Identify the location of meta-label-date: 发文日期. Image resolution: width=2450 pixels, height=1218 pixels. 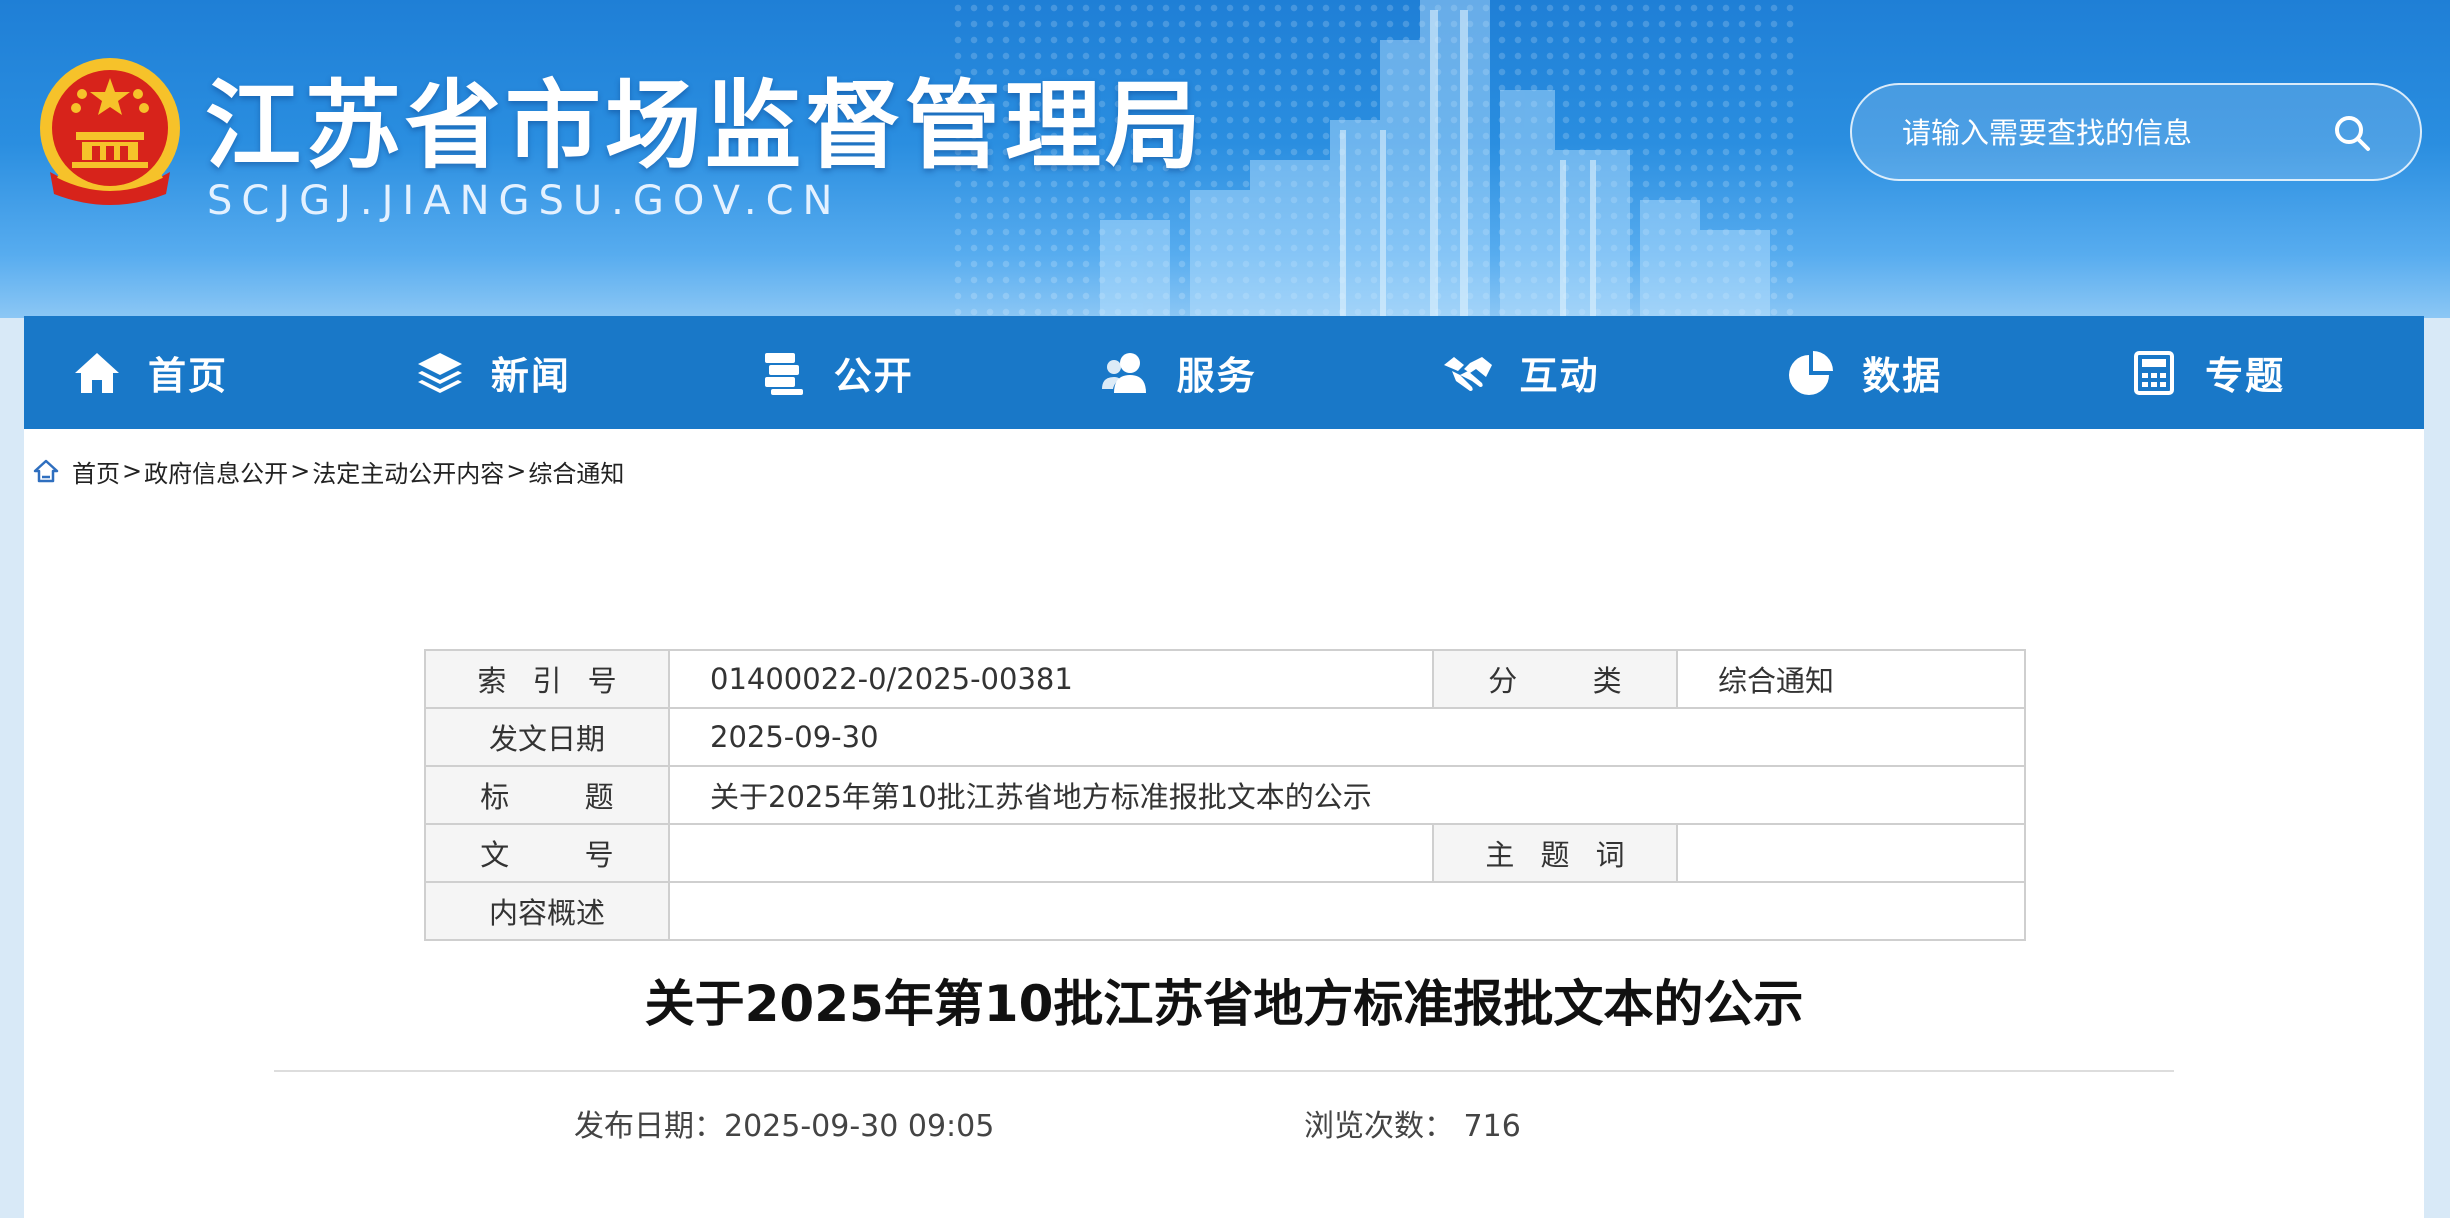
(547, 737).